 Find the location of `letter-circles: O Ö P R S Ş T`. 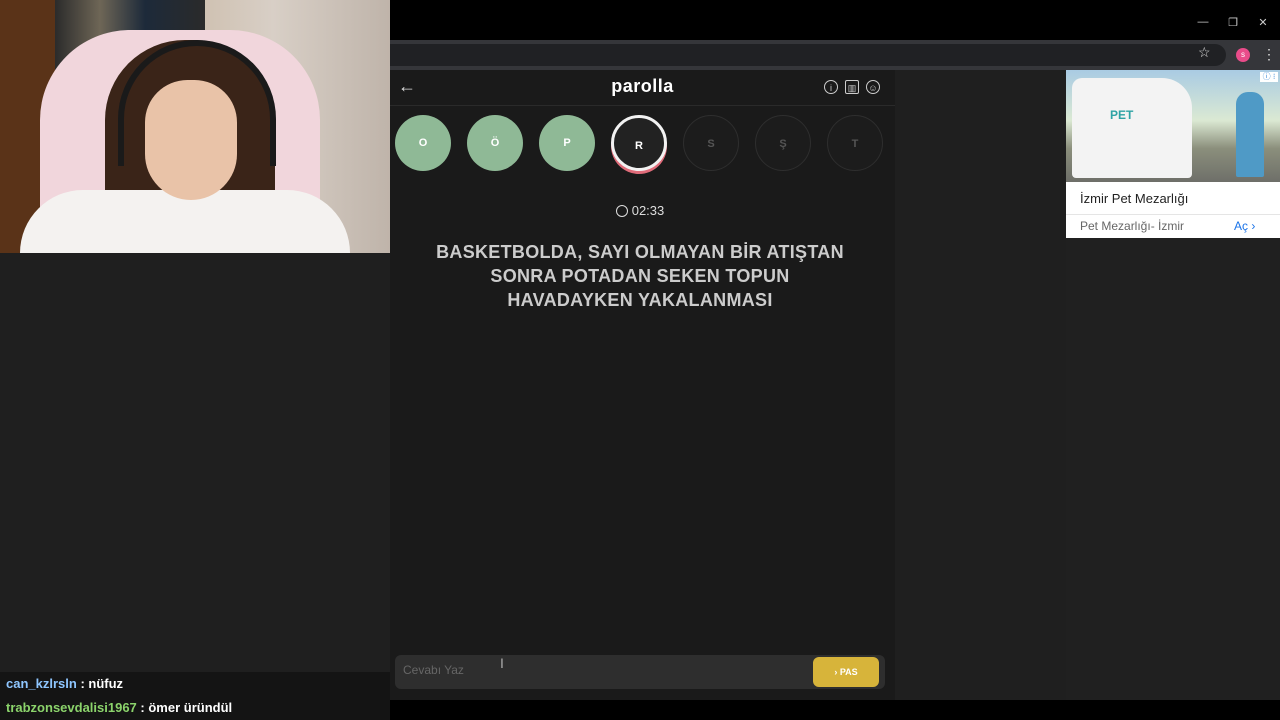

letter-circles: O Ö P R S Ş T is located at coordinates (645, 145).